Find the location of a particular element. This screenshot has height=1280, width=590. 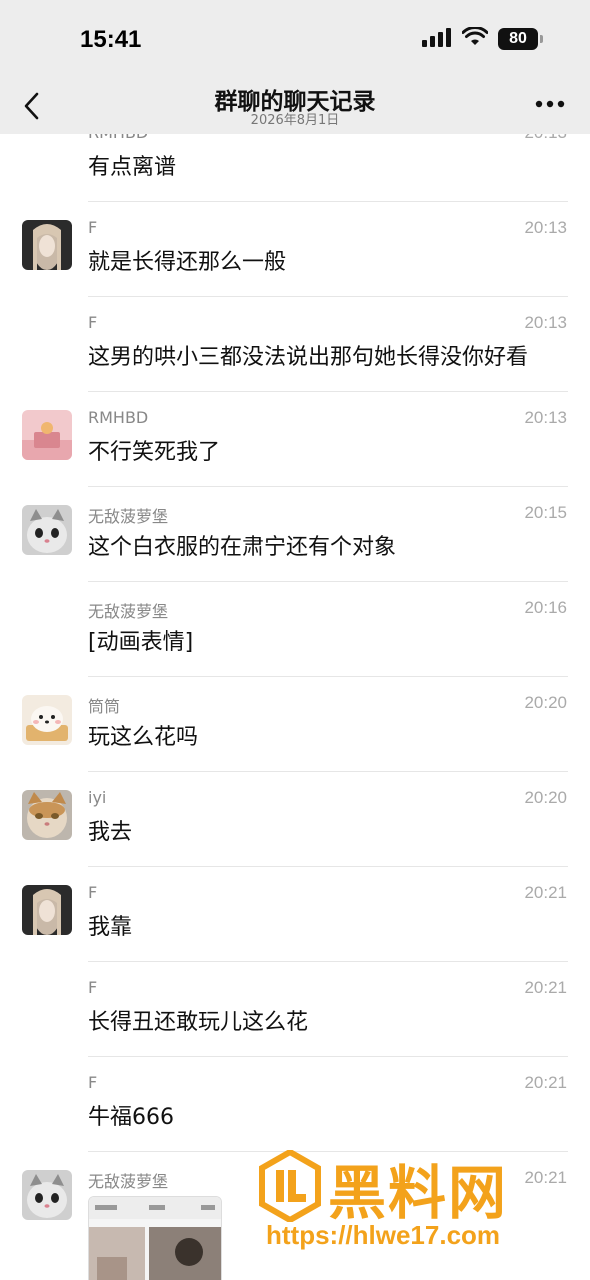

message-item: 筒筒 20:20 玩这么花吗 is located at coordinates (295, 724).